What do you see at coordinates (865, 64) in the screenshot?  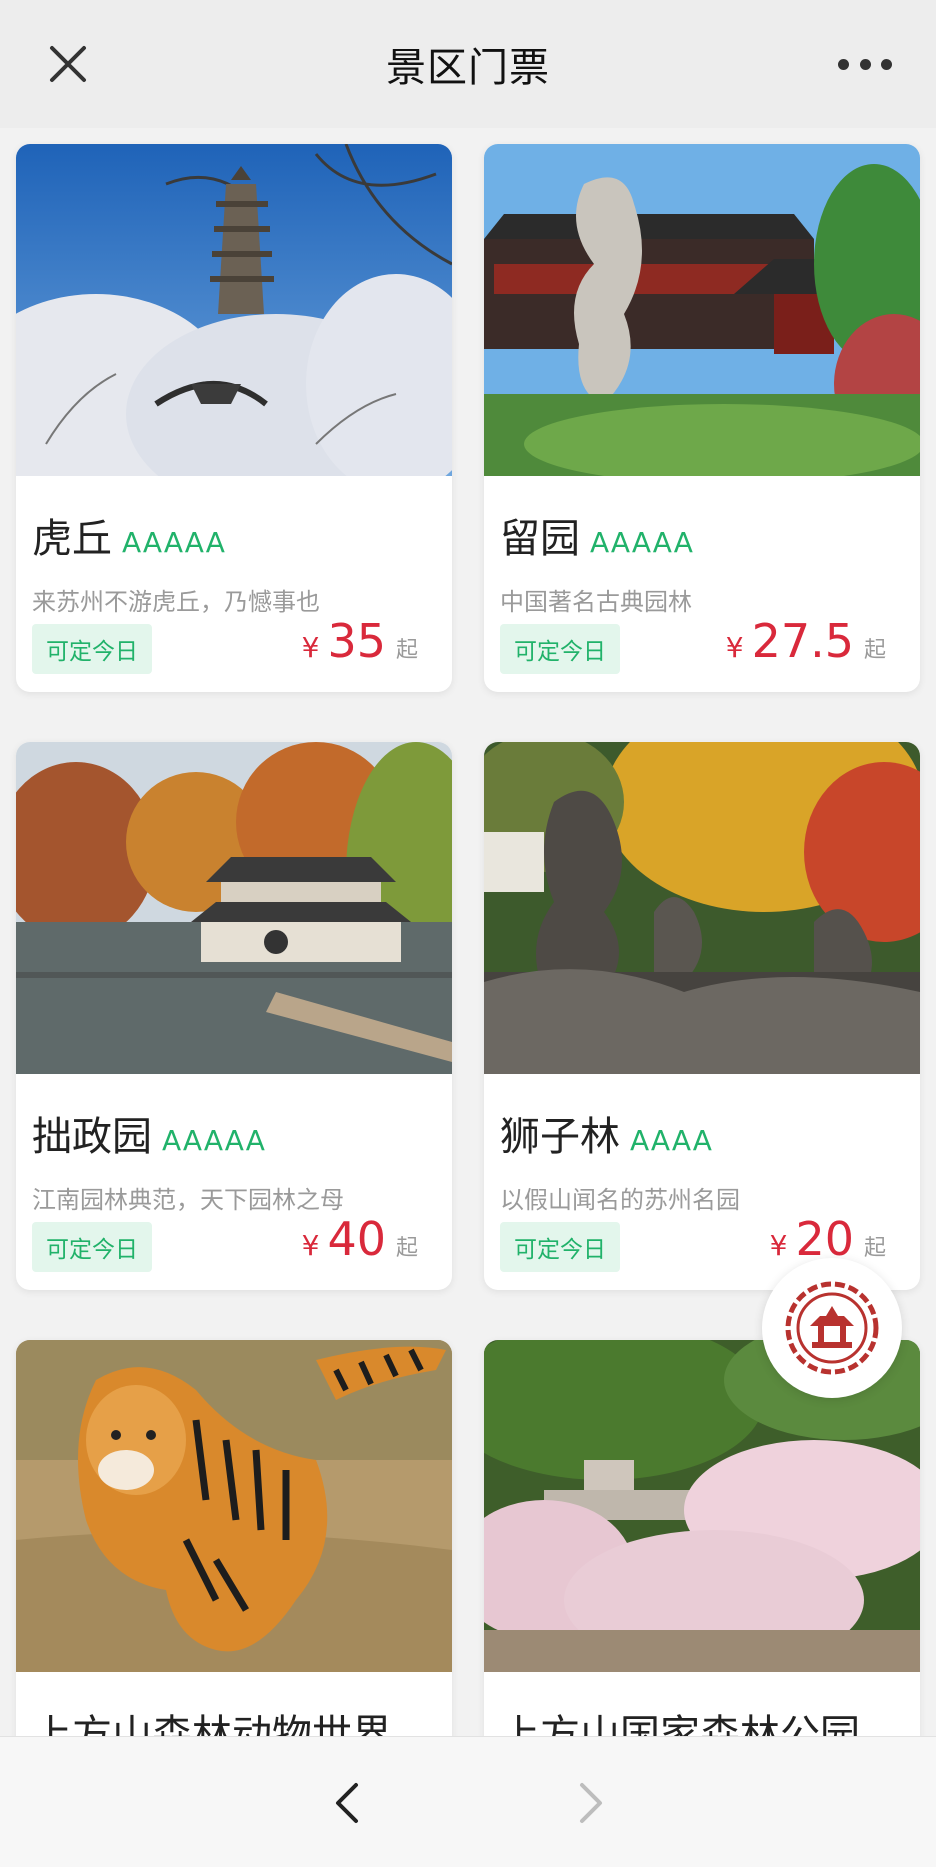 I see `more-icon` at bounding box center [865, 64].